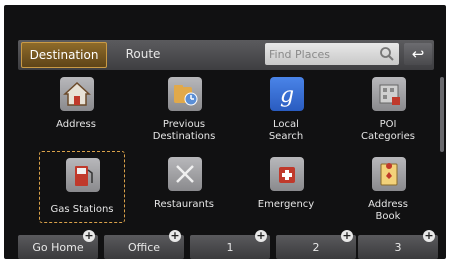 The width and height of the screenshot is (450, 261). Describe the element at coordinates (76, 124) in the screenshot. I see `address-label: Address` at that location.